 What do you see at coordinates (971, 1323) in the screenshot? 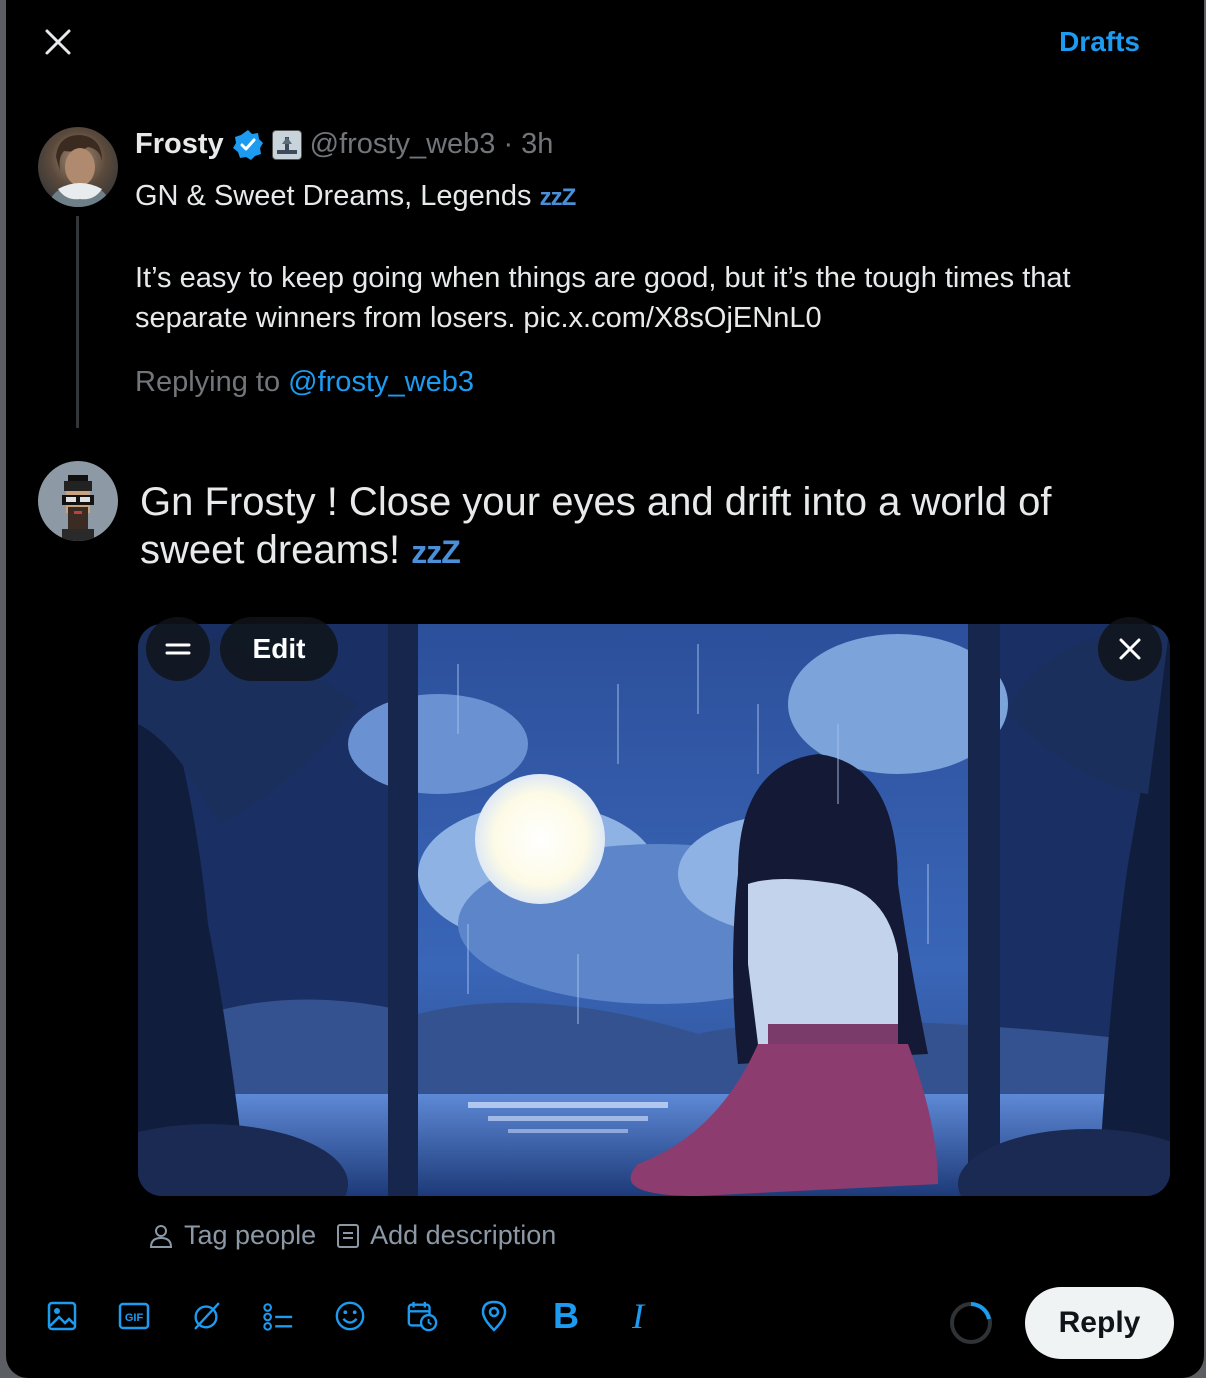
I see `character-count-ring` at bounding box center [971, 1323].